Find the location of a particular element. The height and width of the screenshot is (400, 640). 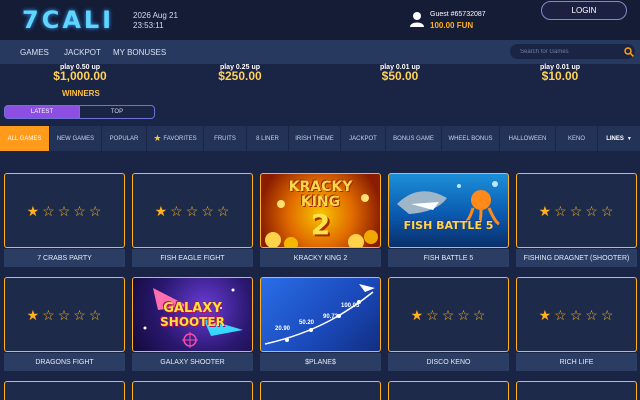

rising-curve-art is located at coordinates (319, 314).